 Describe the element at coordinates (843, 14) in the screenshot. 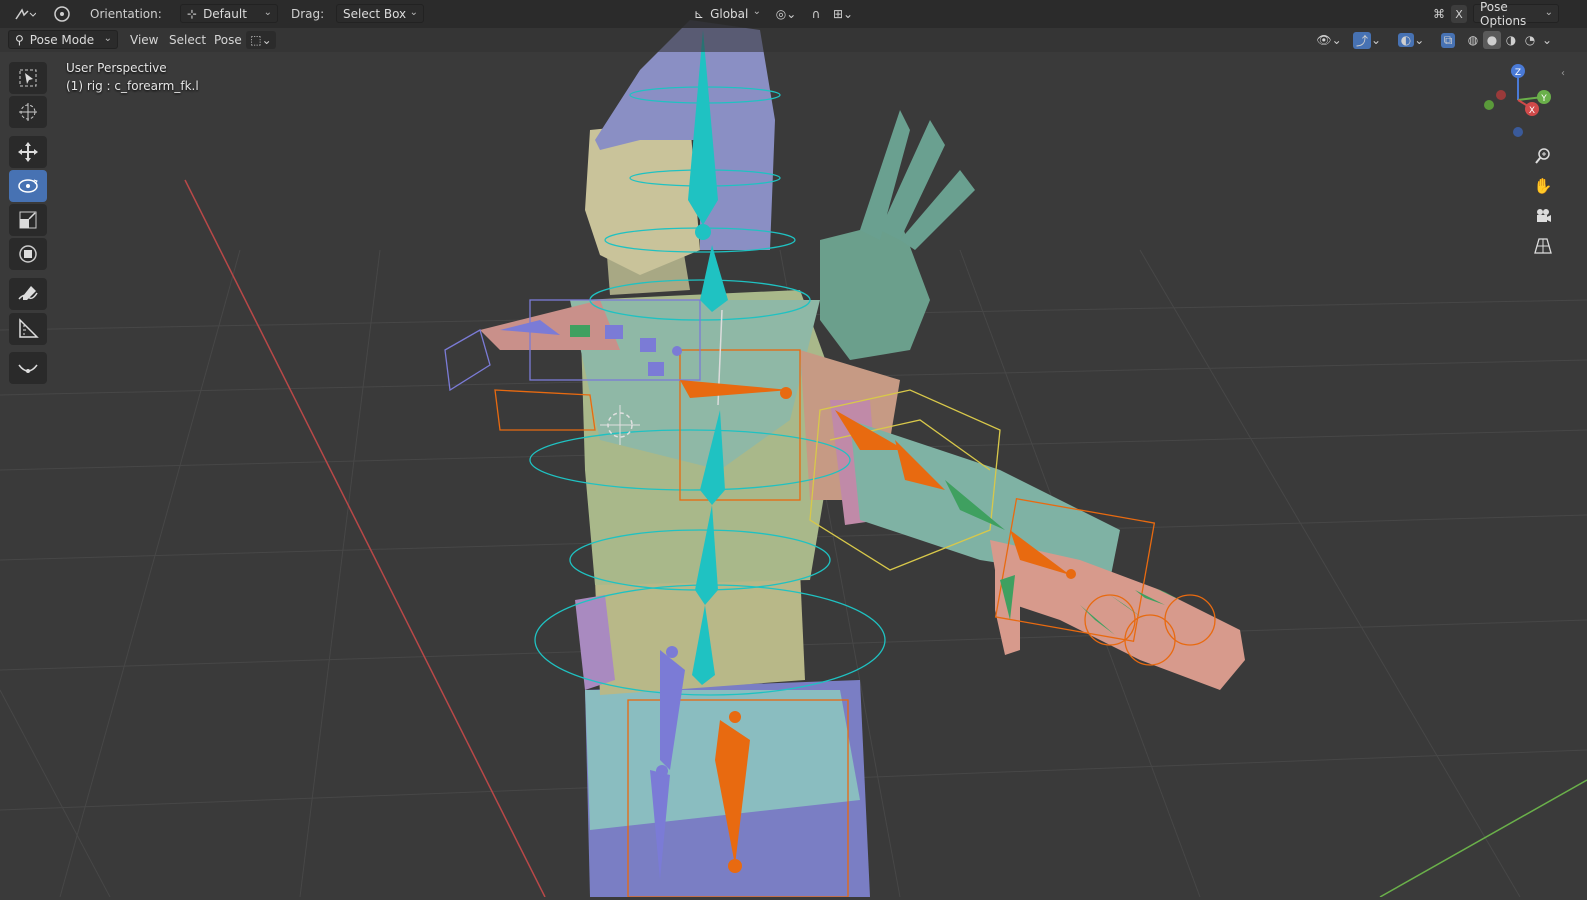

I see `snap-target-icon: ⊞⌄` at that location.